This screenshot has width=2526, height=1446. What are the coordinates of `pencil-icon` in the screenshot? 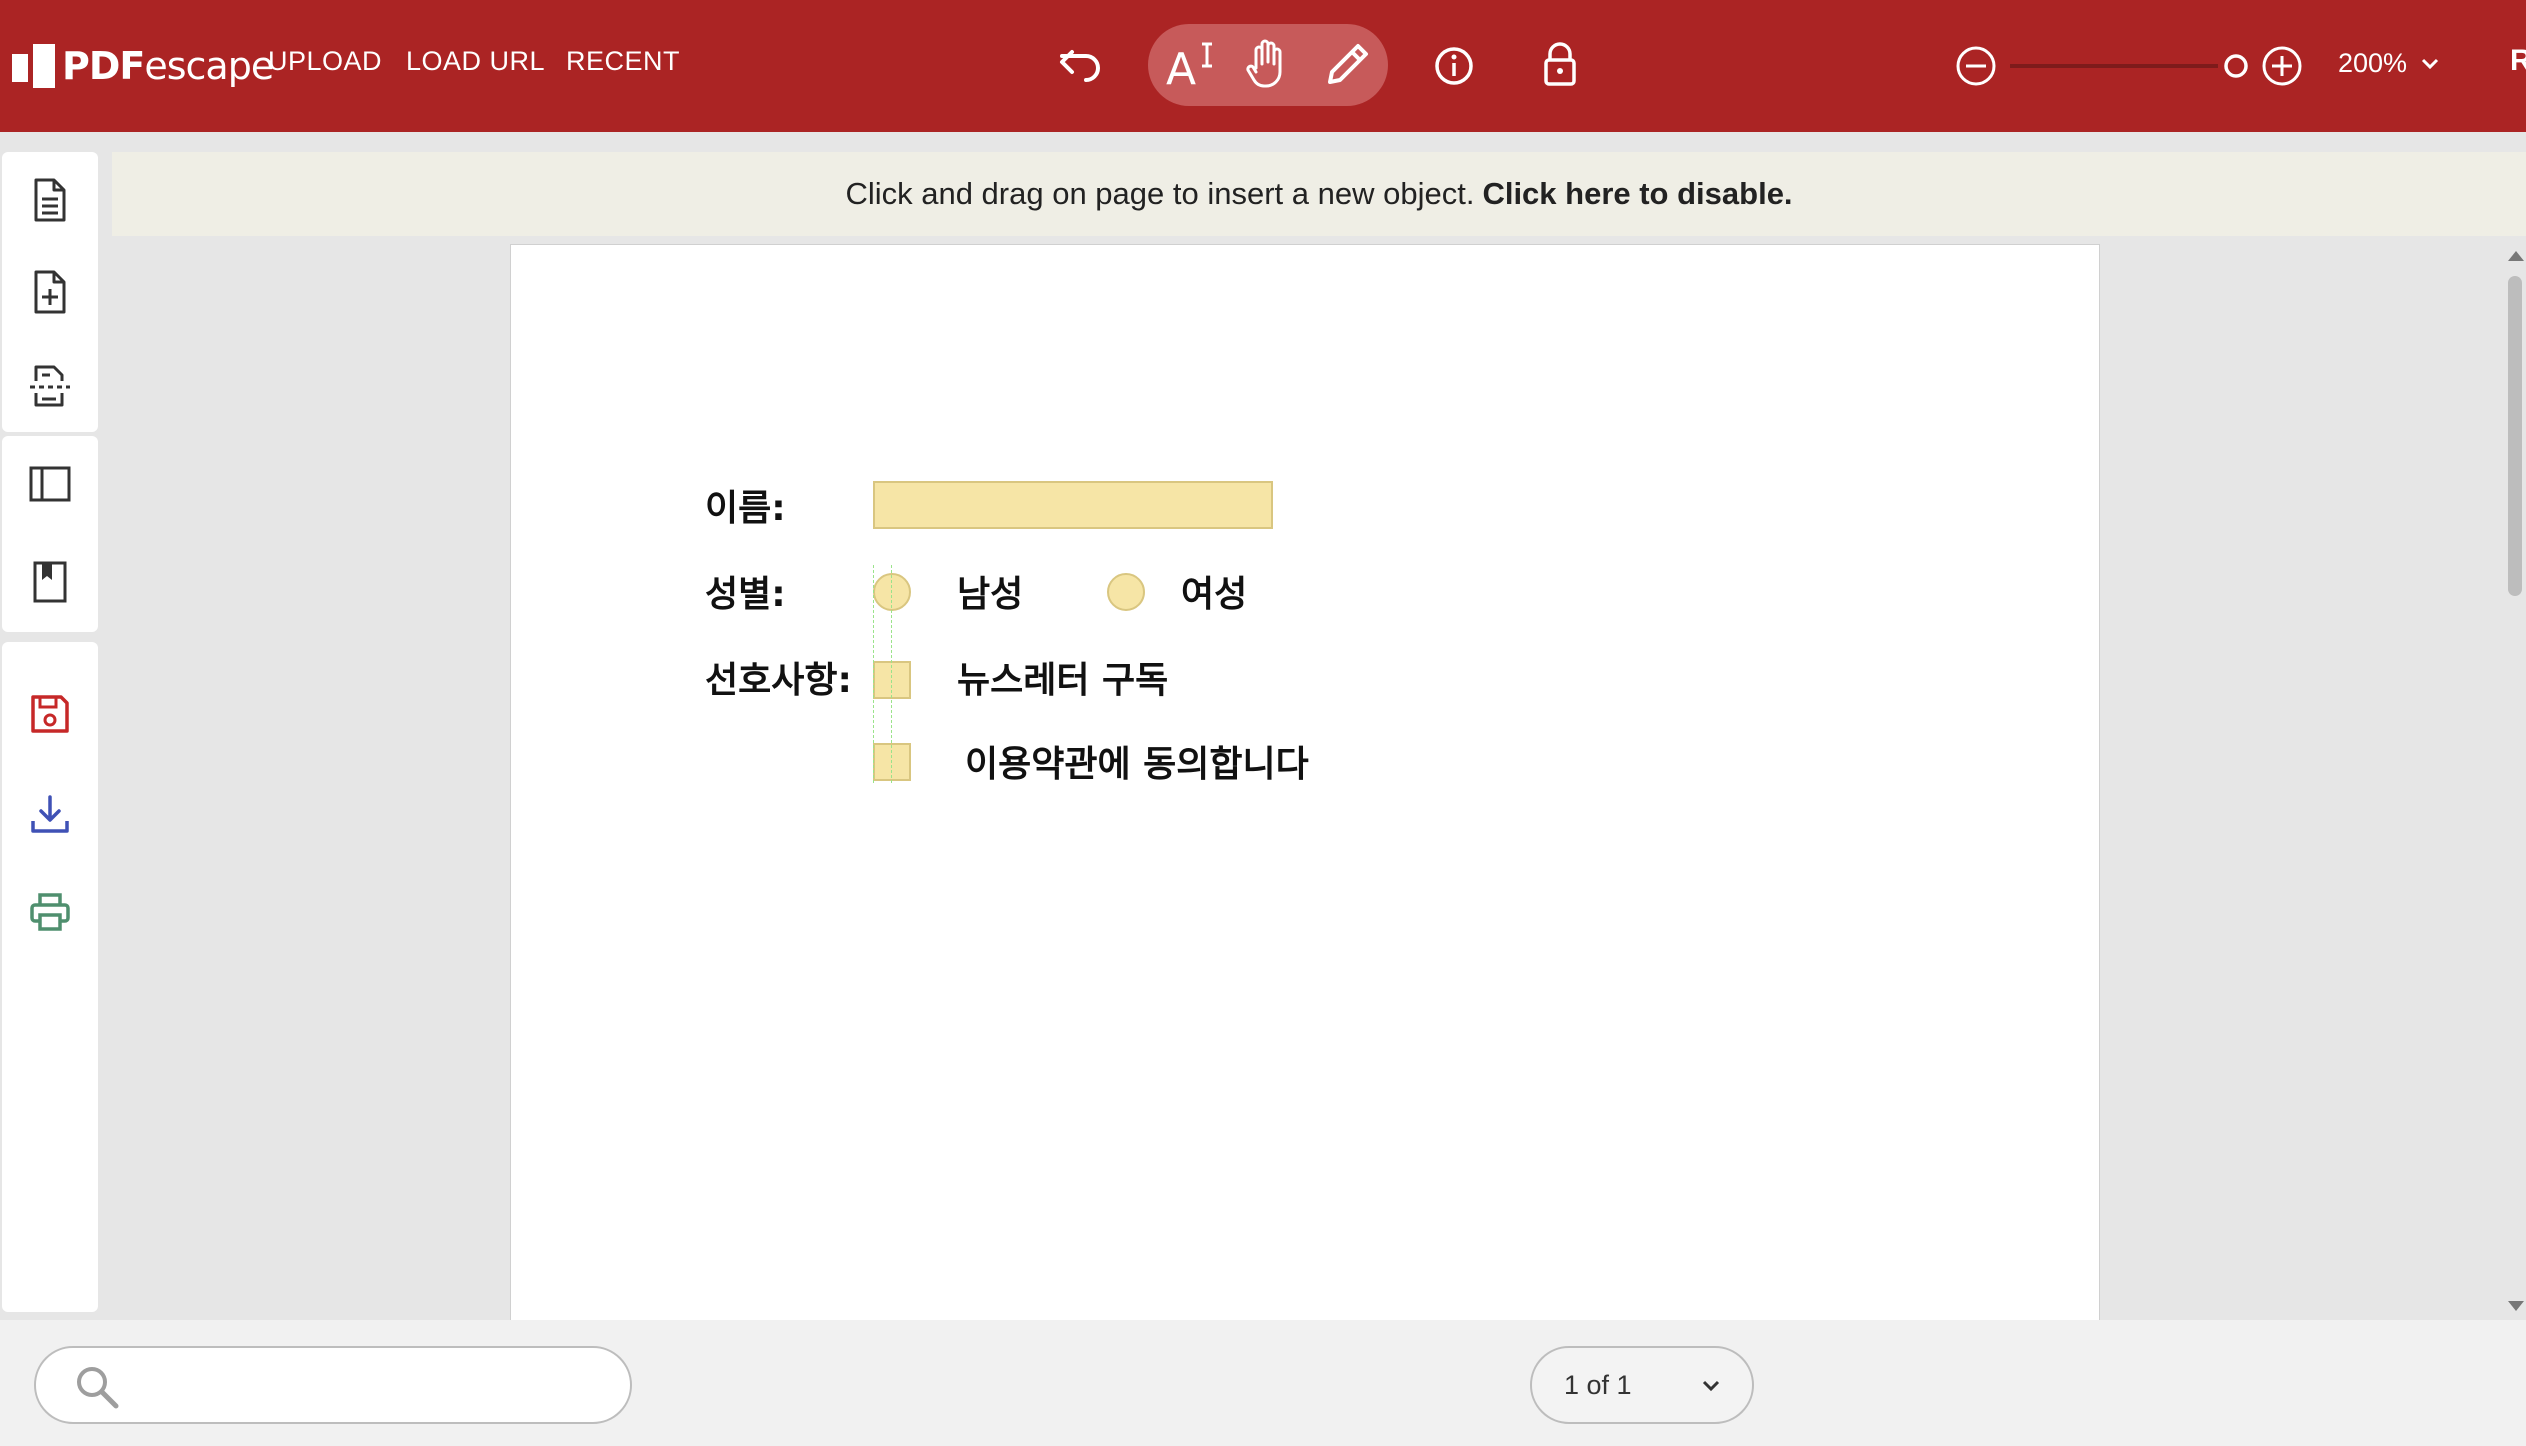 It's located at (1348, 64).